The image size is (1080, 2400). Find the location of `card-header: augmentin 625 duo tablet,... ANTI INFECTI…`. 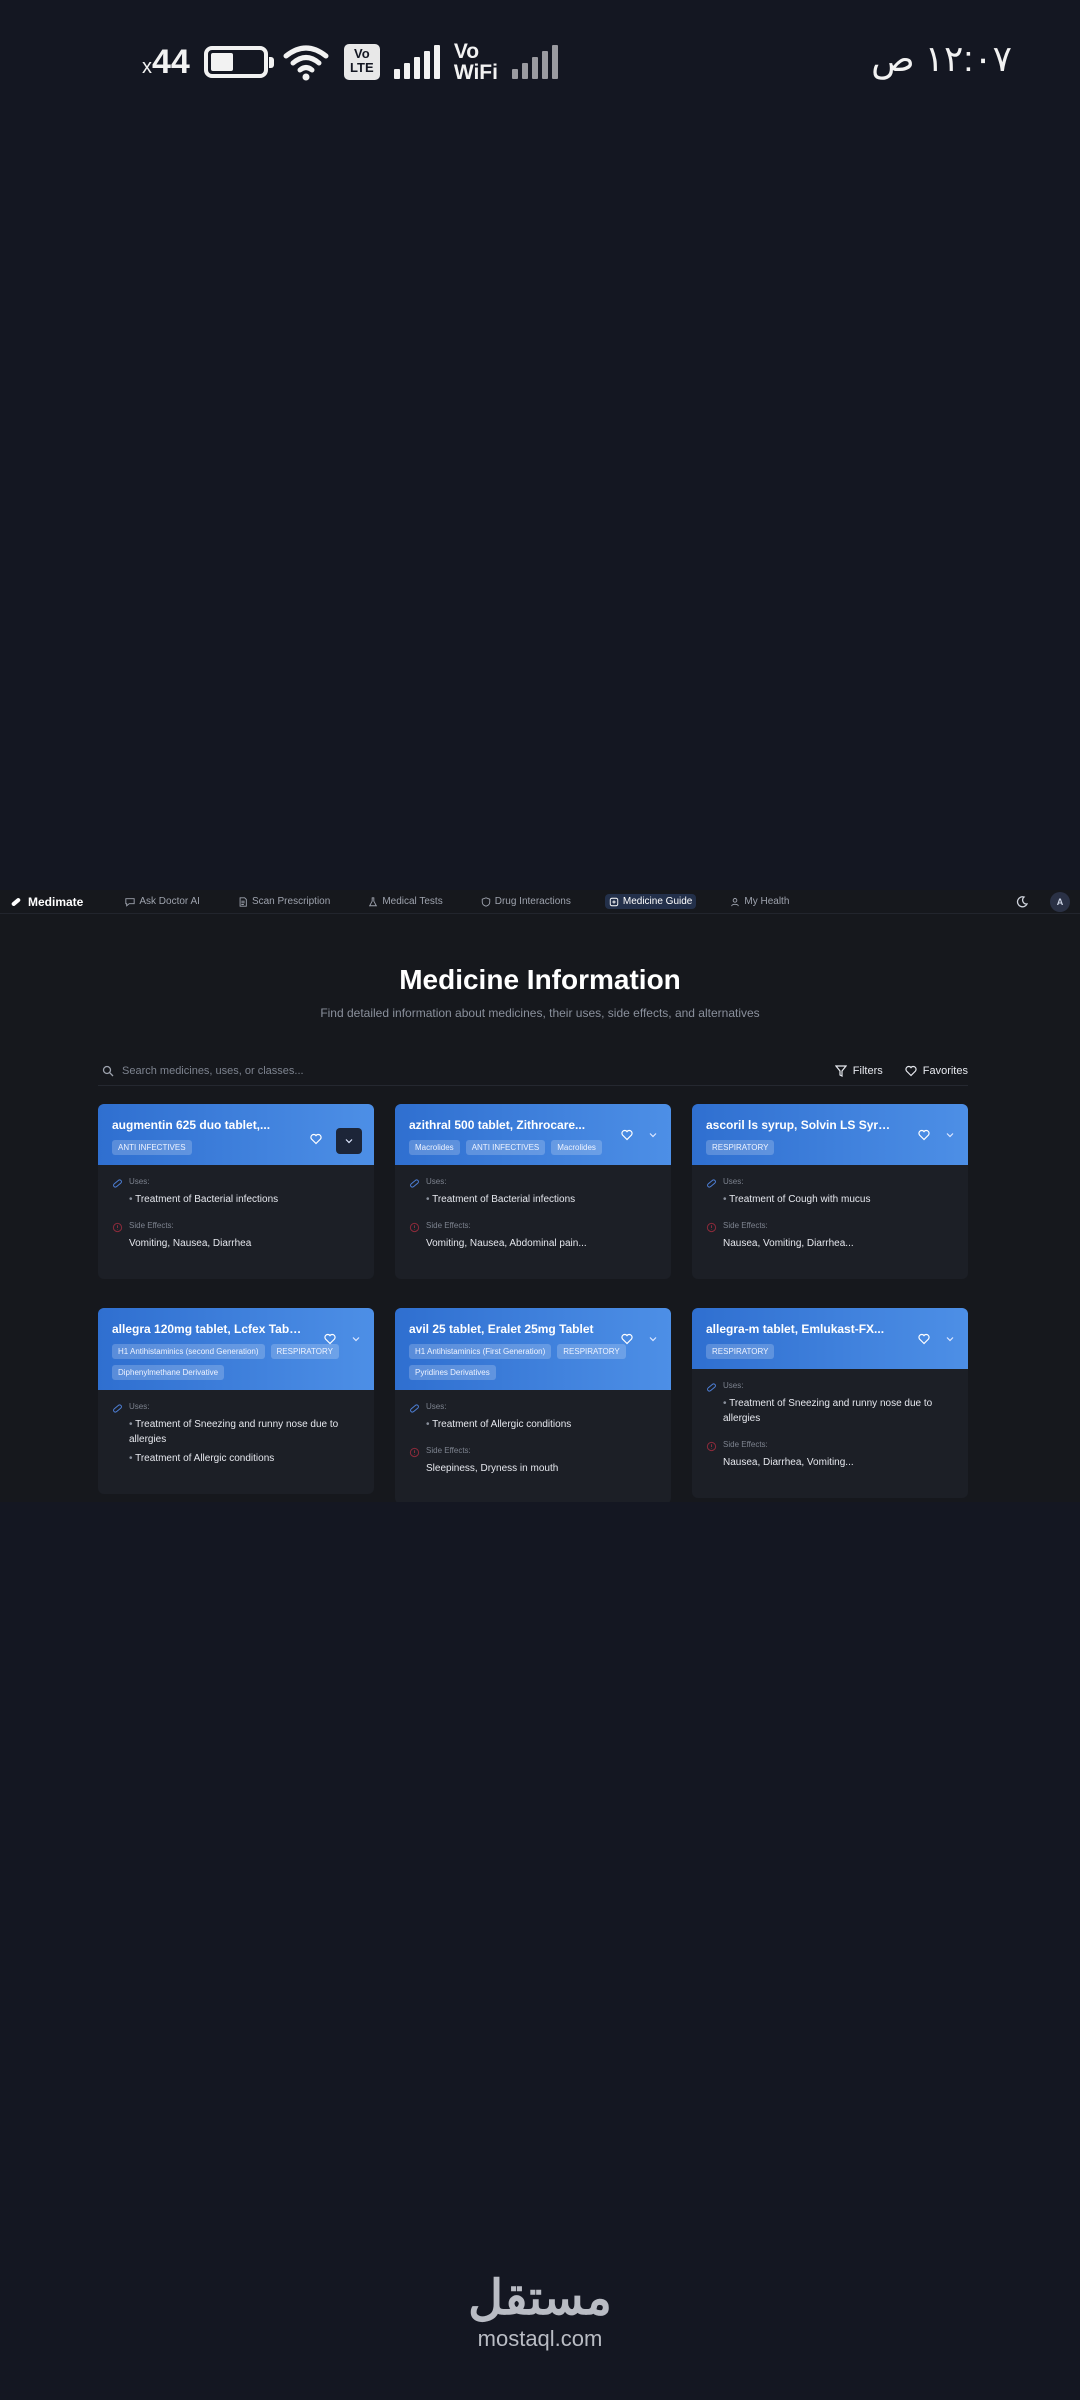

card-header: augmentin 625 duo tablet,... ANTI INFECTI… is located at coordinates (236, 1134).